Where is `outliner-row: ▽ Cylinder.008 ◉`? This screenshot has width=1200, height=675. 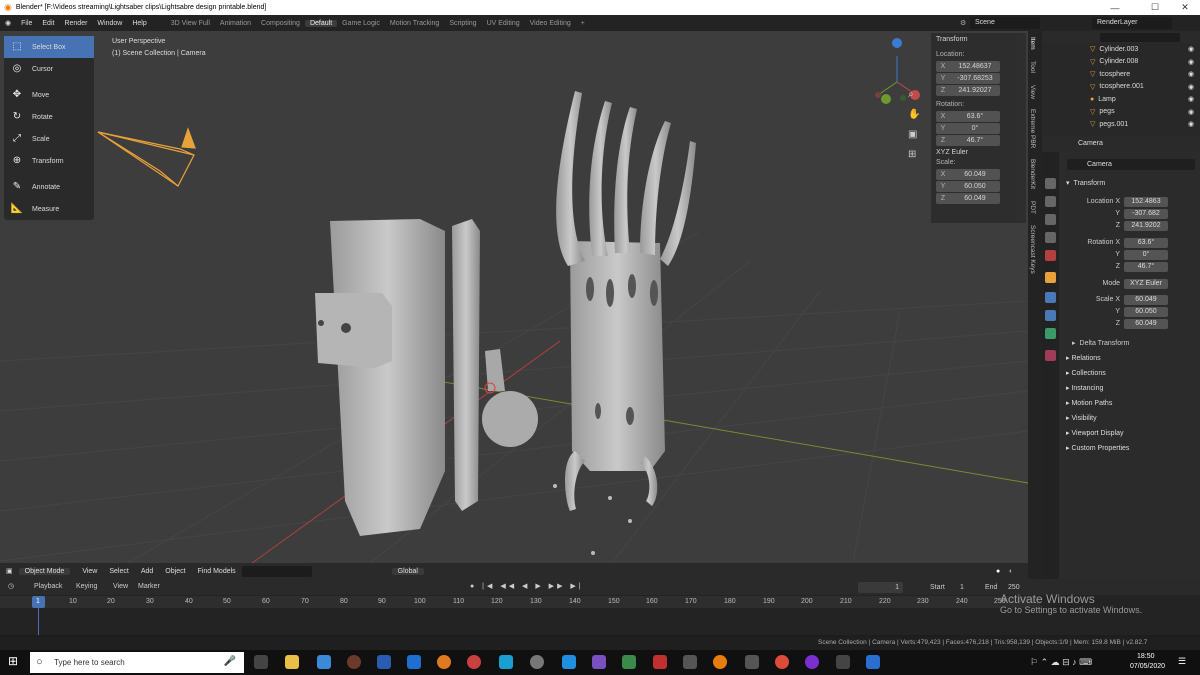 outliner-row: ▽ Cylinder.008 ◉ is located at coordinates (1121, 62).